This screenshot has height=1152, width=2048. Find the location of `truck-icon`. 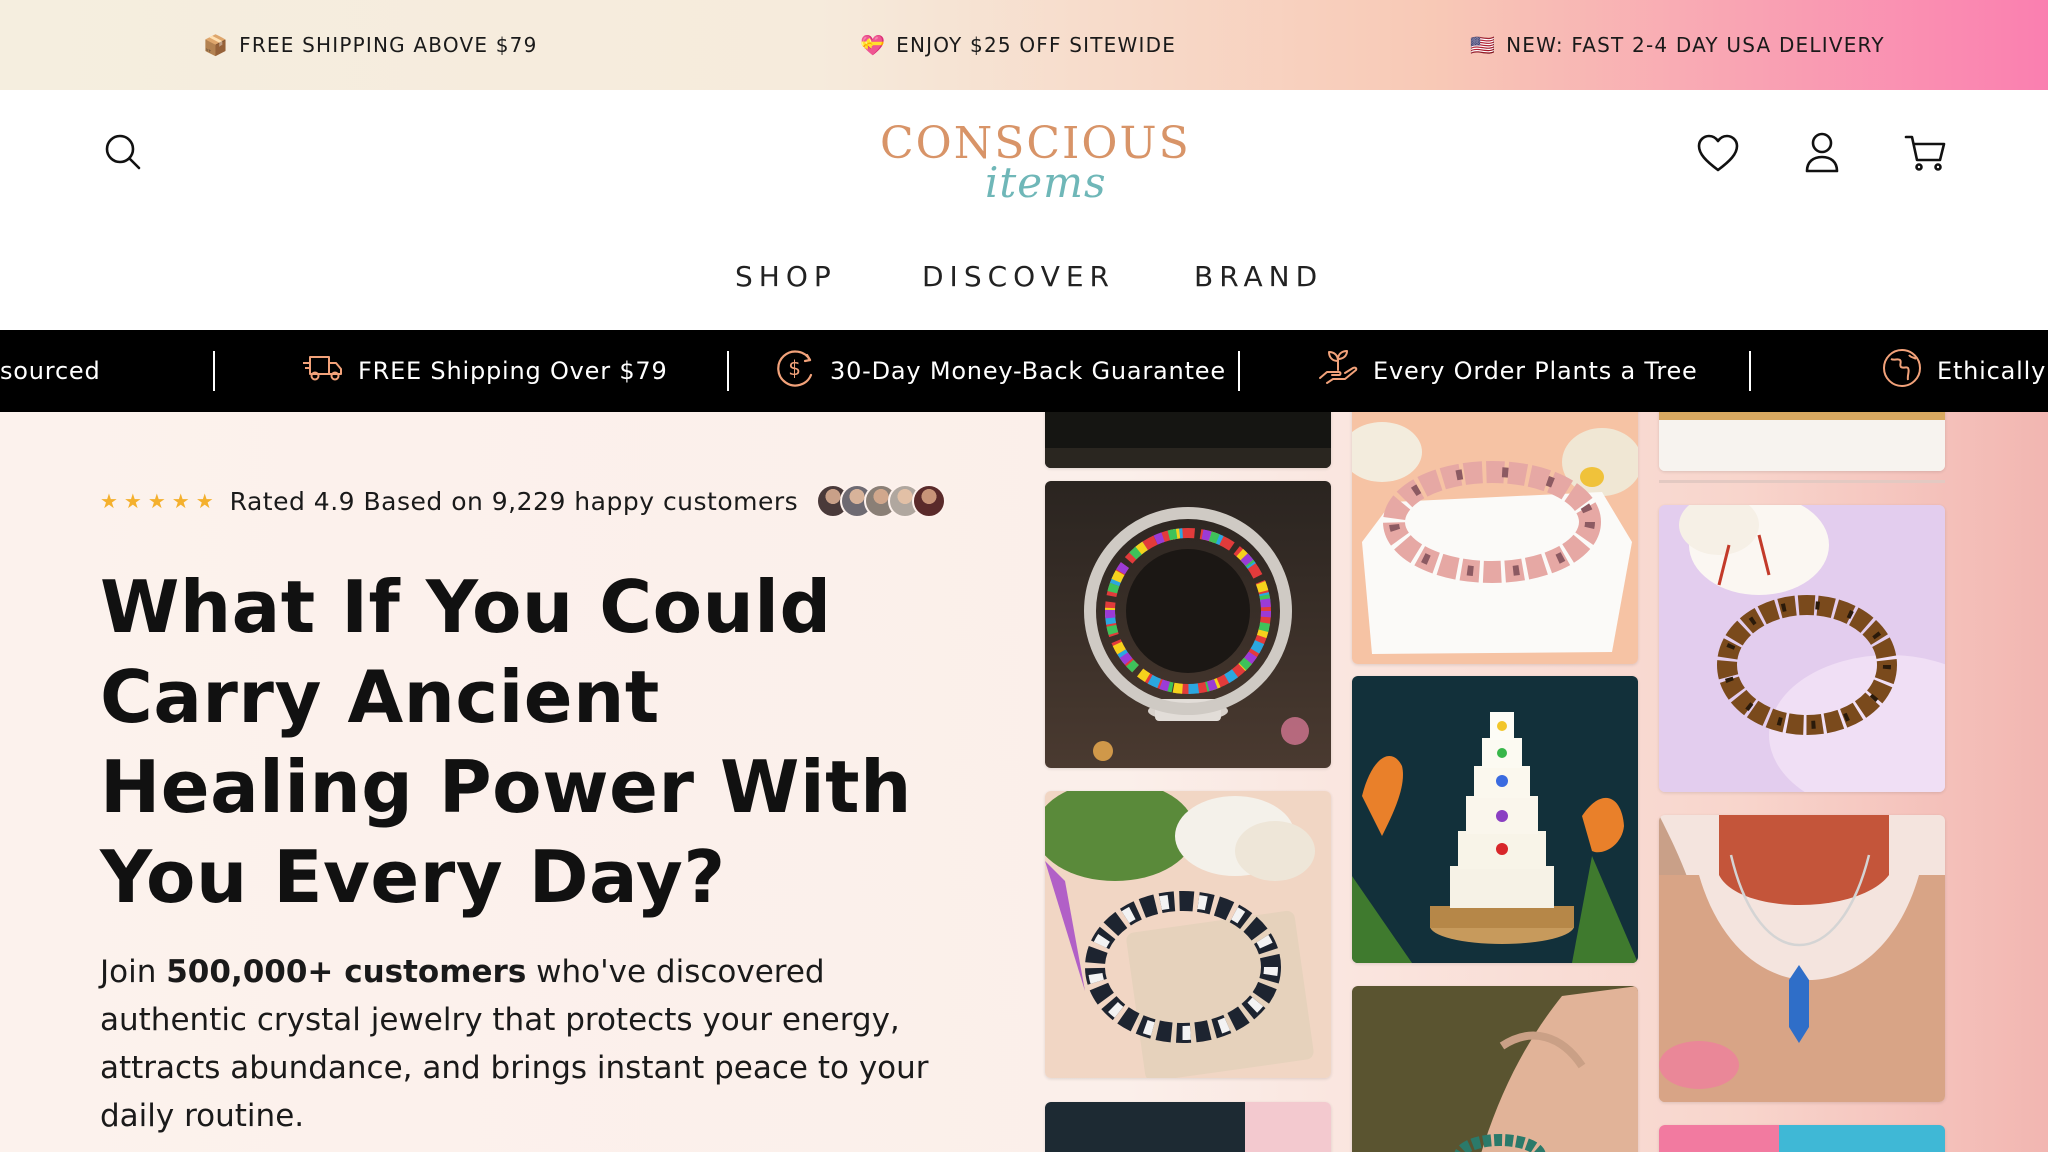

truck-icon is located at coordinates (323, 371).